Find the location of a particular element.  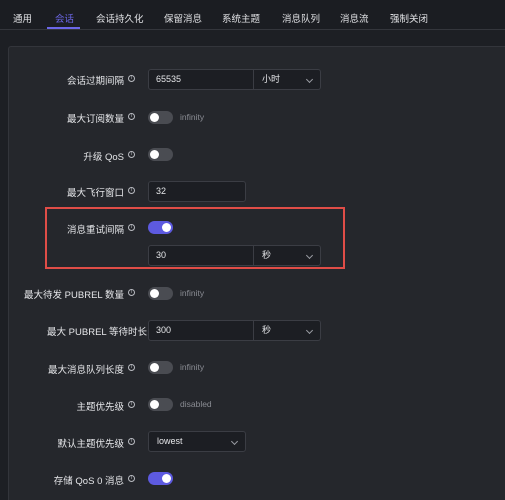

await-rel-timeout-unit-value: 秒 is located at coordinates (267, 330).